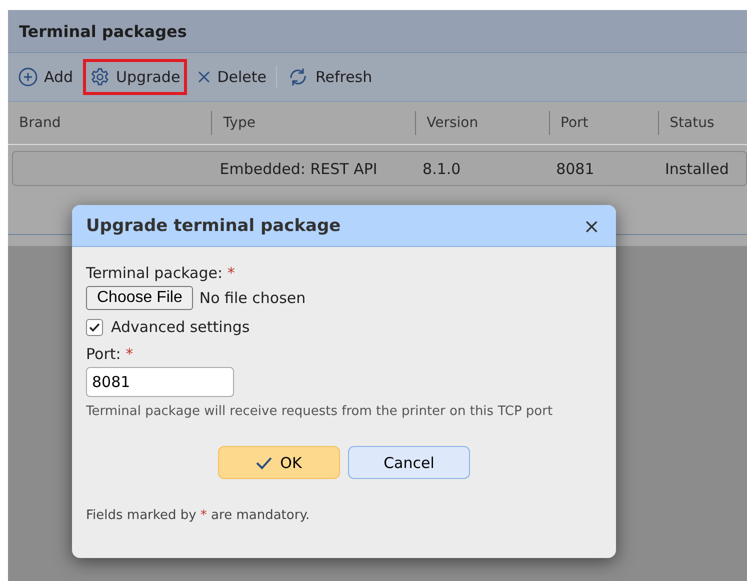 The height and width of the screenshot is (581, 747). I want to click on column-header: Status, so click(702, 123).